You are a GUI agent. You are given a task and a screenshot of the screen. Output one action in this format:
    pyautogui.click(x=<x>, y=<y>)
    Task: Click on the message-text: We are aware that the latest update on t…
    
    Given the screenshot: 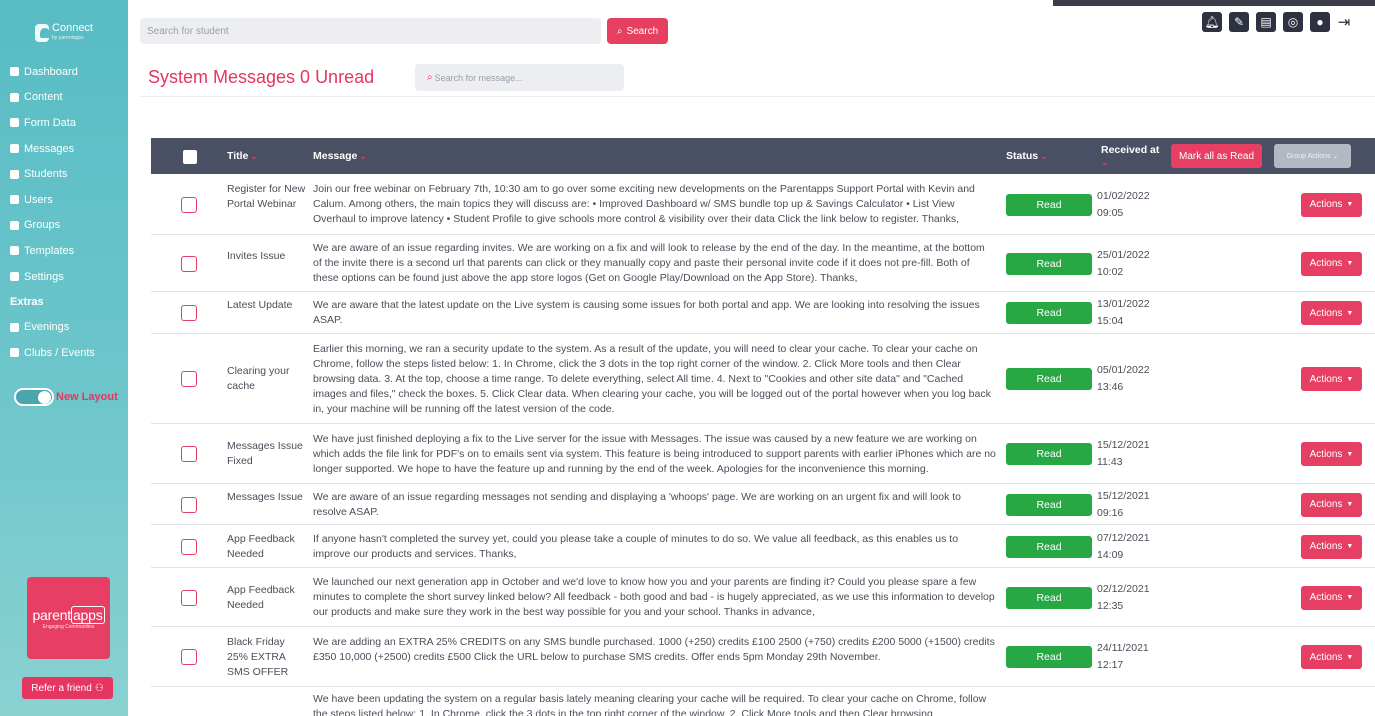 What is the action you would take?
    pyautogui.click(x=646, y=312)
    